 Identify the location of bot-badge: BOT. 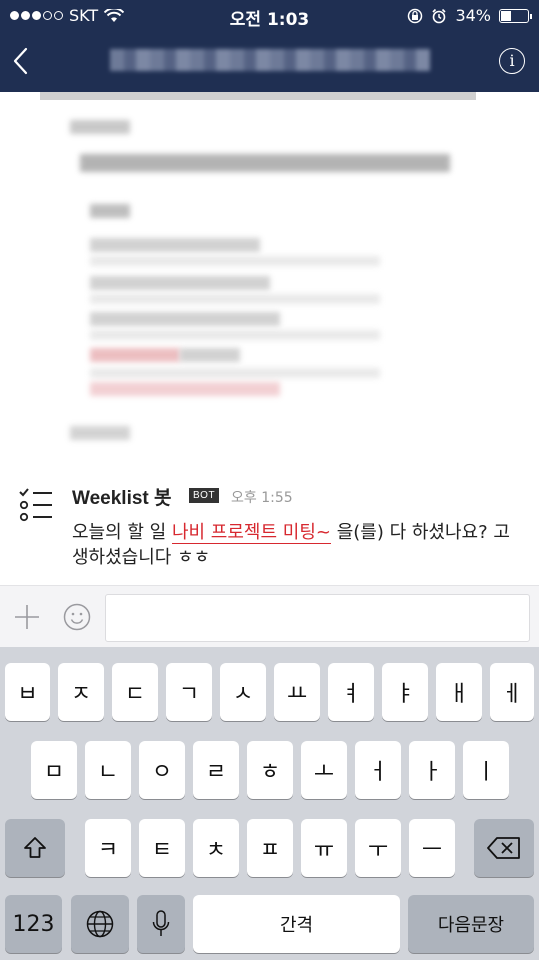
(204, 495).